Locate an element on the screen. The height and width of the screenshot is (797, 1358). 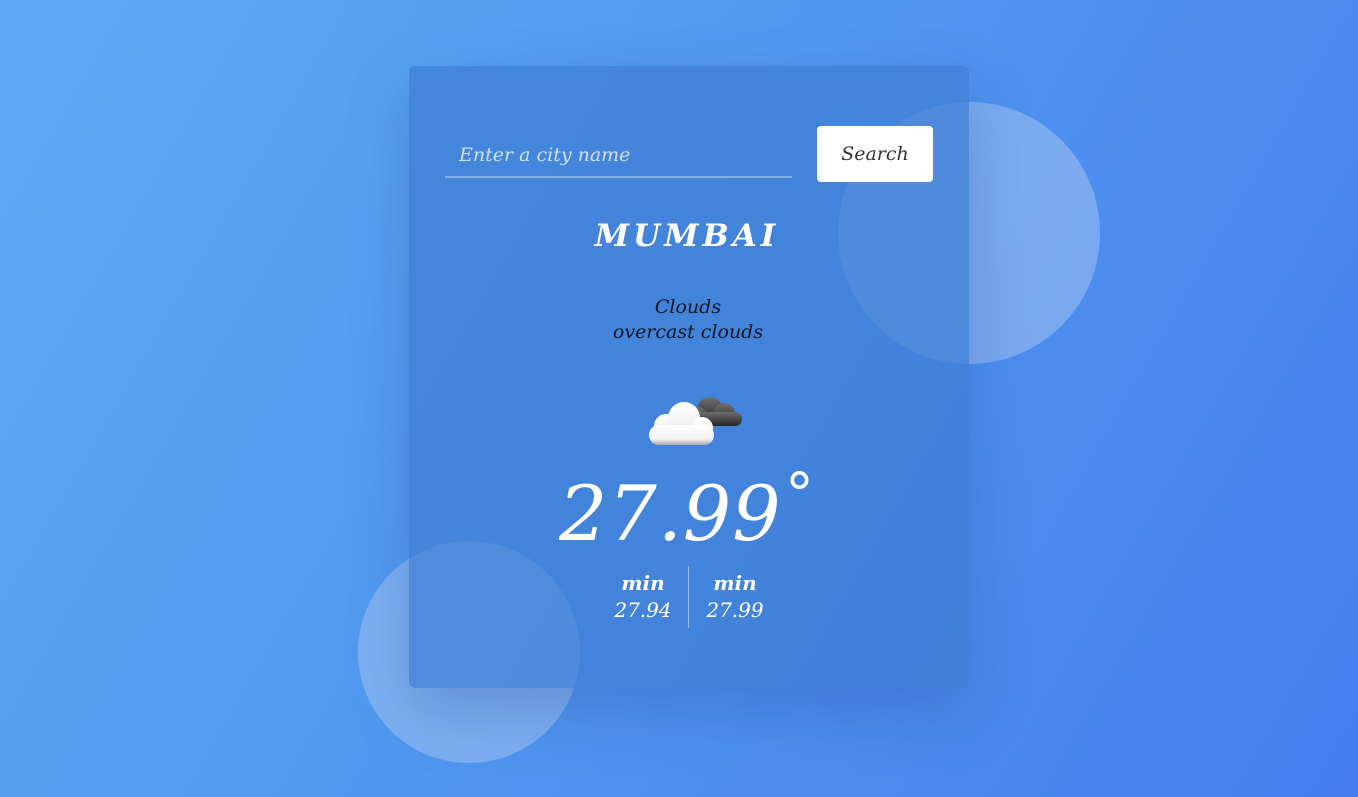
city-name: MUMBAI is located at coordinates (687, 236).